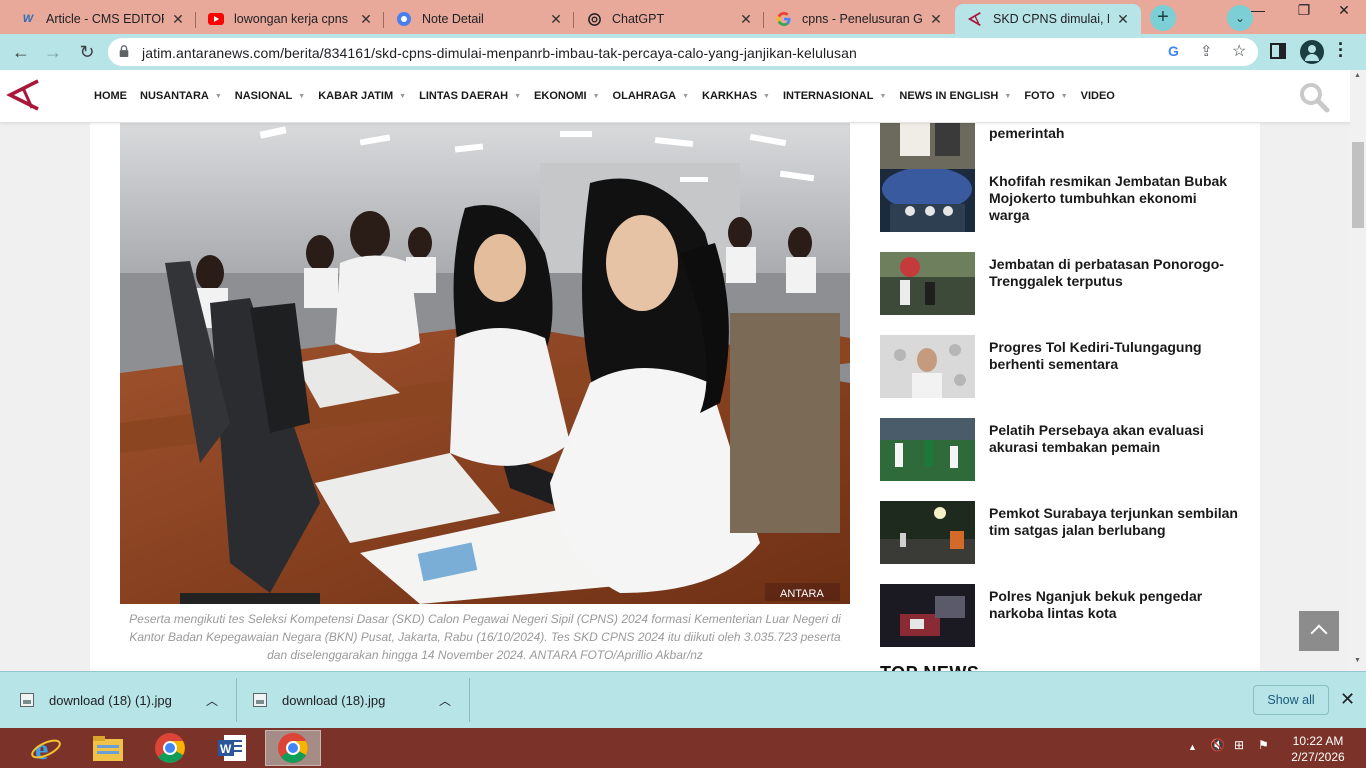 This screenshot has height=768, width=1366. Describe the element at coordinates (802, 594) in the screenshot. I see `antara-watermark: ANTARA` at that location.